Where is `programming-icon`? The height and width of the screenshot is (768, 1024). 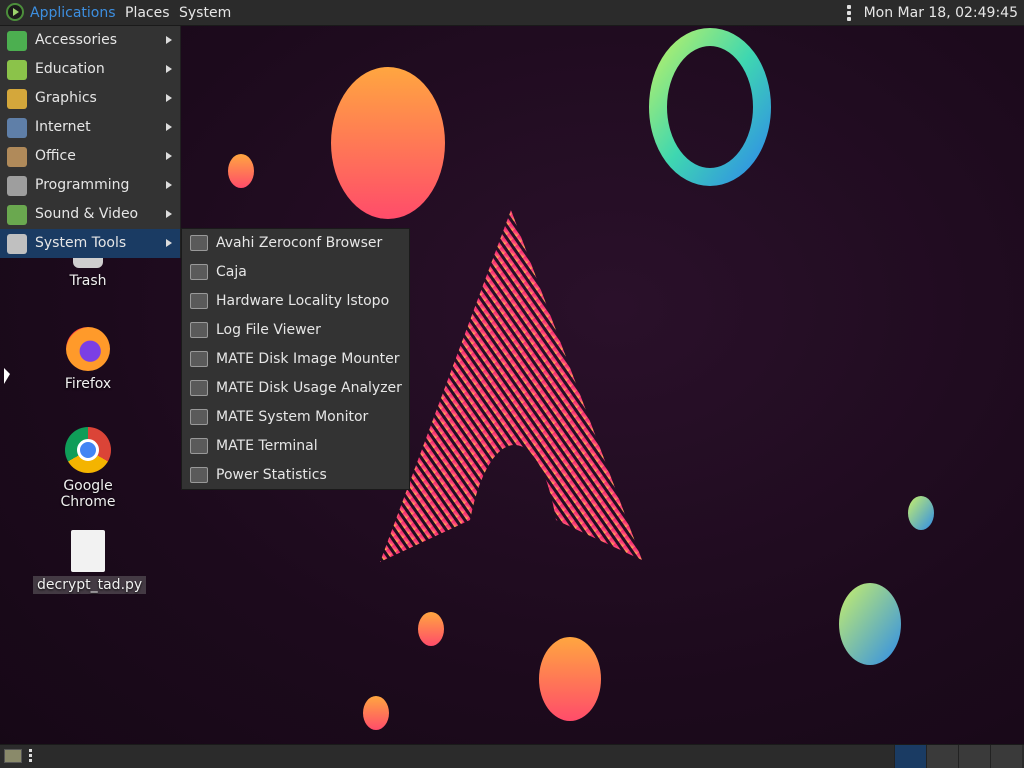
programming-icon is located at coordinates (17, 186).